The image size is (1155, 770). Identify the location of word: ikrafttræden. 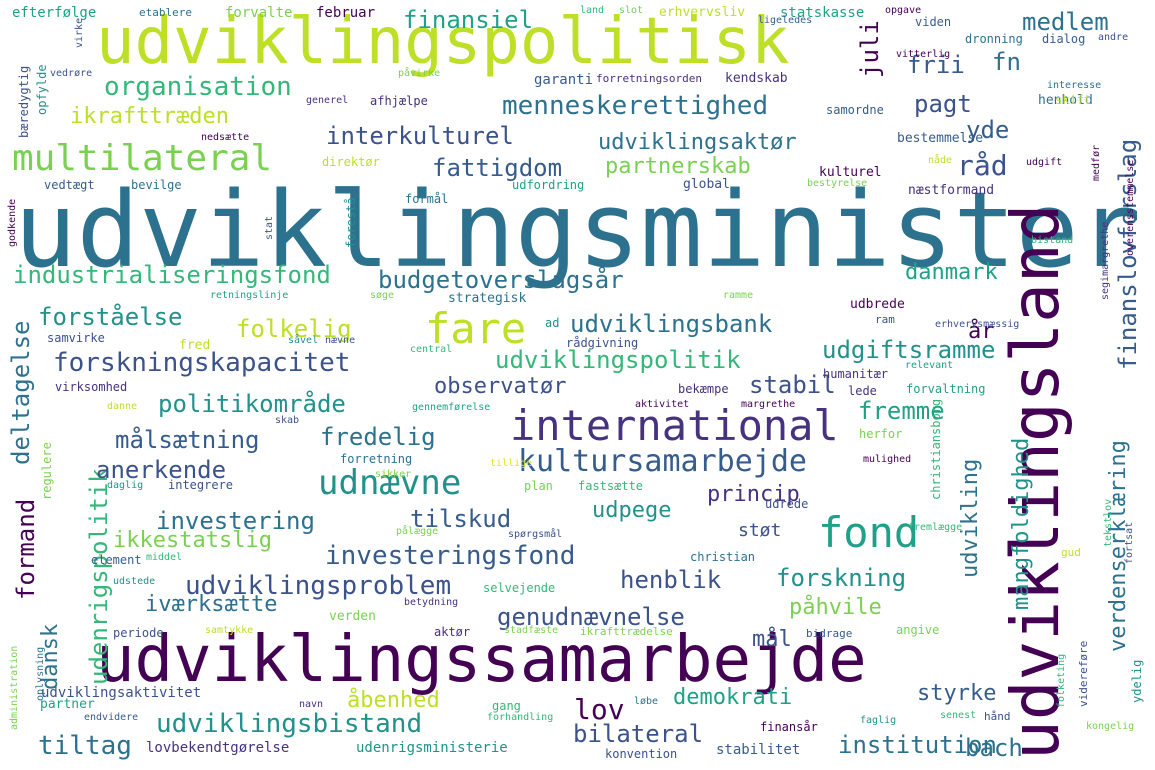
(149, 116).